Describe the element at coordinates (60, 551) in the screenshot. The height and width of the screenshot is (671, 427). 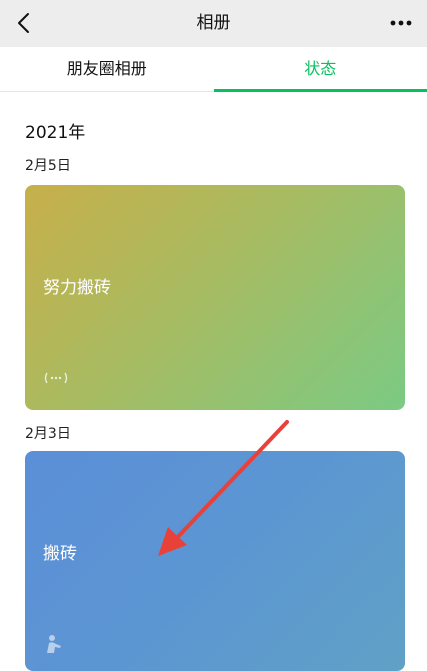
I see `status-text: 搬砖` at that location.